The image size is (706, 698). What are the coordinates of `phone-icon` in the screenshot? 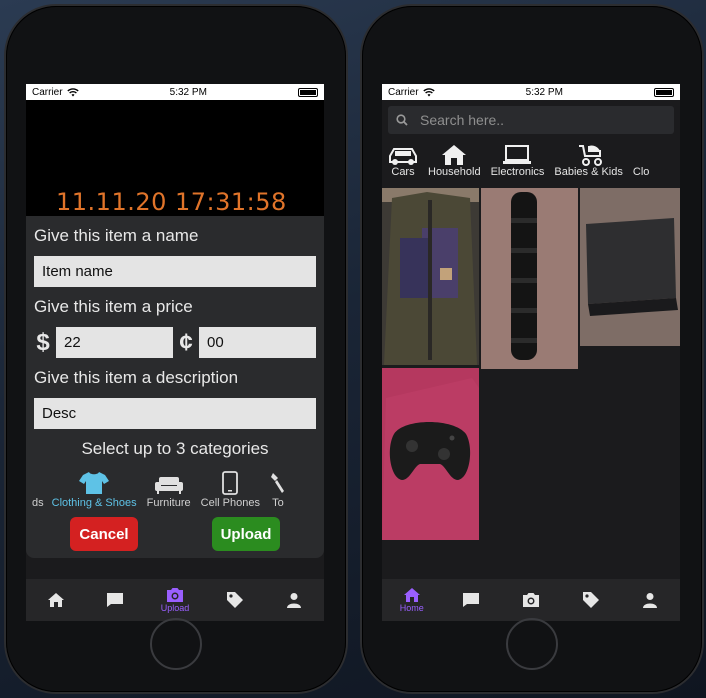 It's located at (230, 483).